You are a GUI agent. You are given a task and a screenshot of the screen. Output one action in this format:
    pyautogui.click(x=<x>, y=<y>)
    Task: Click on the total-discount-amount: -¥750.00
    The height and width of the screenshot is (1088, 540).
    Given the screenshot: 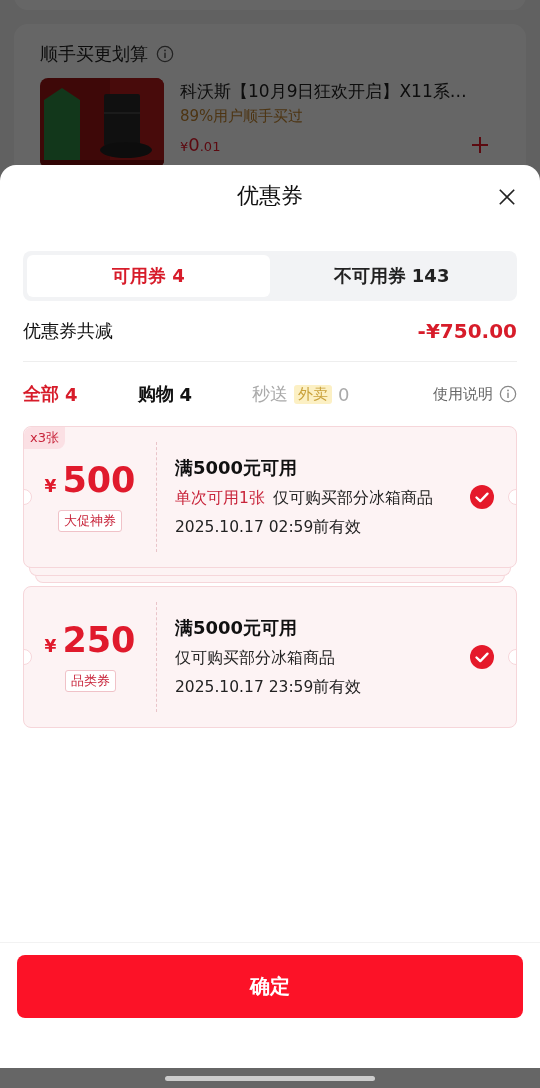 What is the action you would take?
    pyautogui.click(x=467, y=331)
    